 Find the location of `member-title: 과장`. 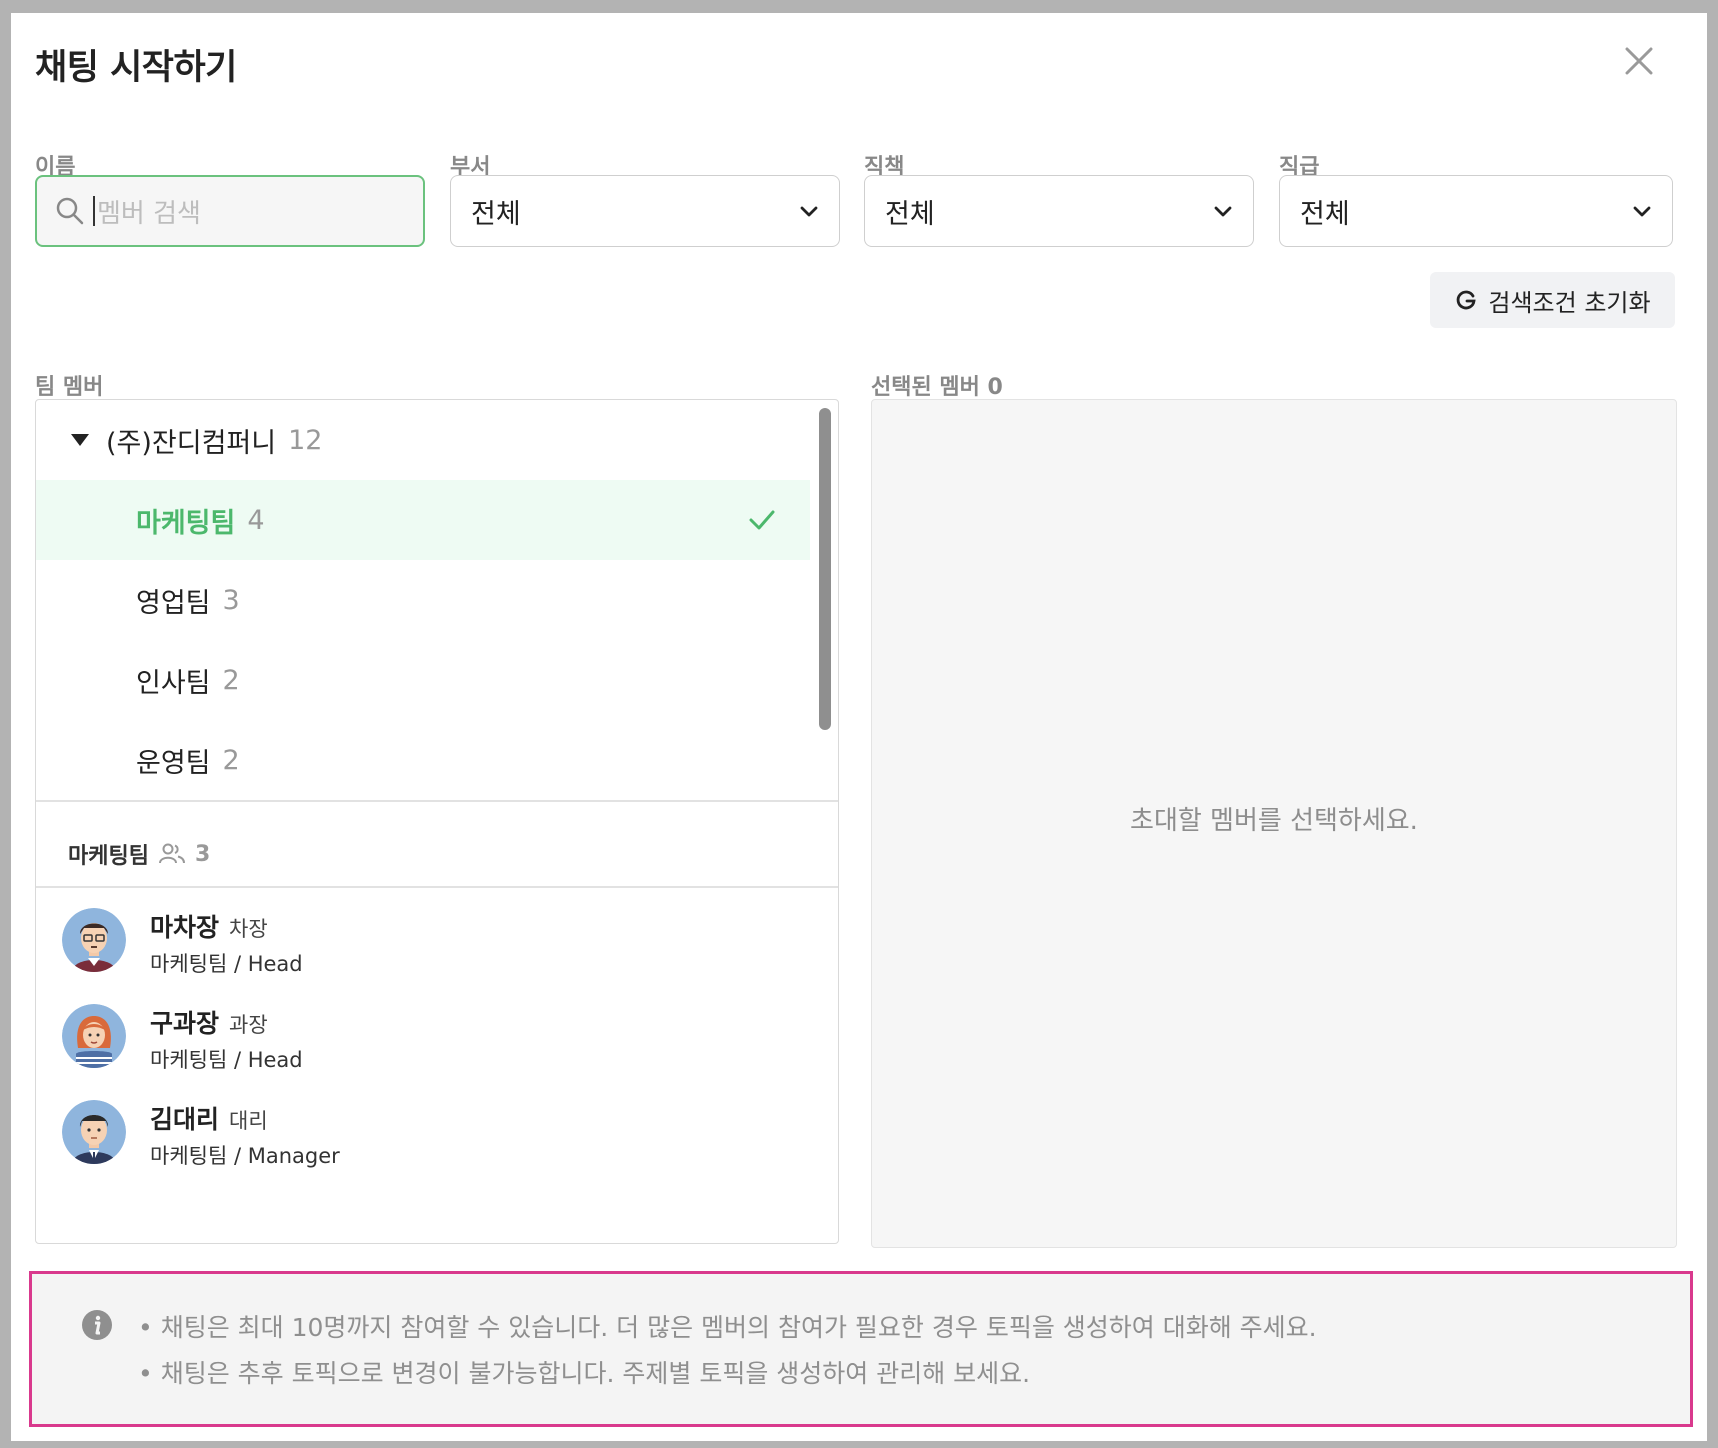

member-title: 과장 is located at coordinates (248, 1025).